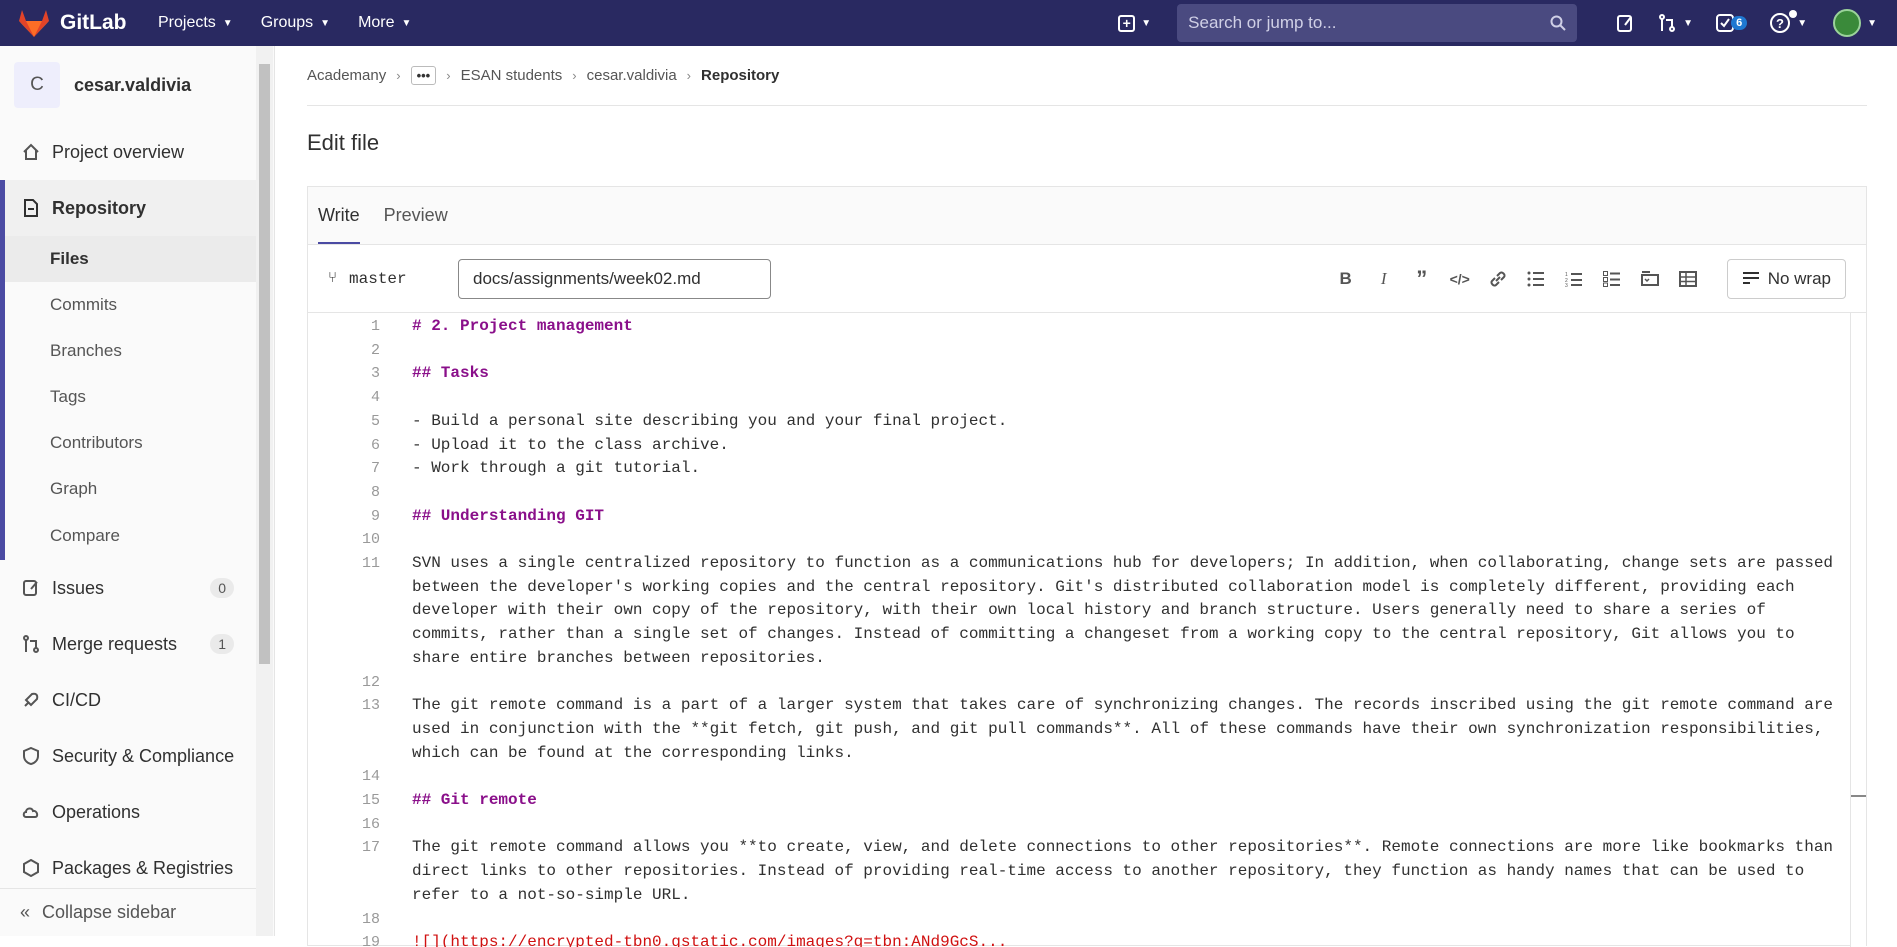  Describe the element at coordinates (128, 351) in the screenshot. I see `sidebar-subitem-branches: Branches` at that location.